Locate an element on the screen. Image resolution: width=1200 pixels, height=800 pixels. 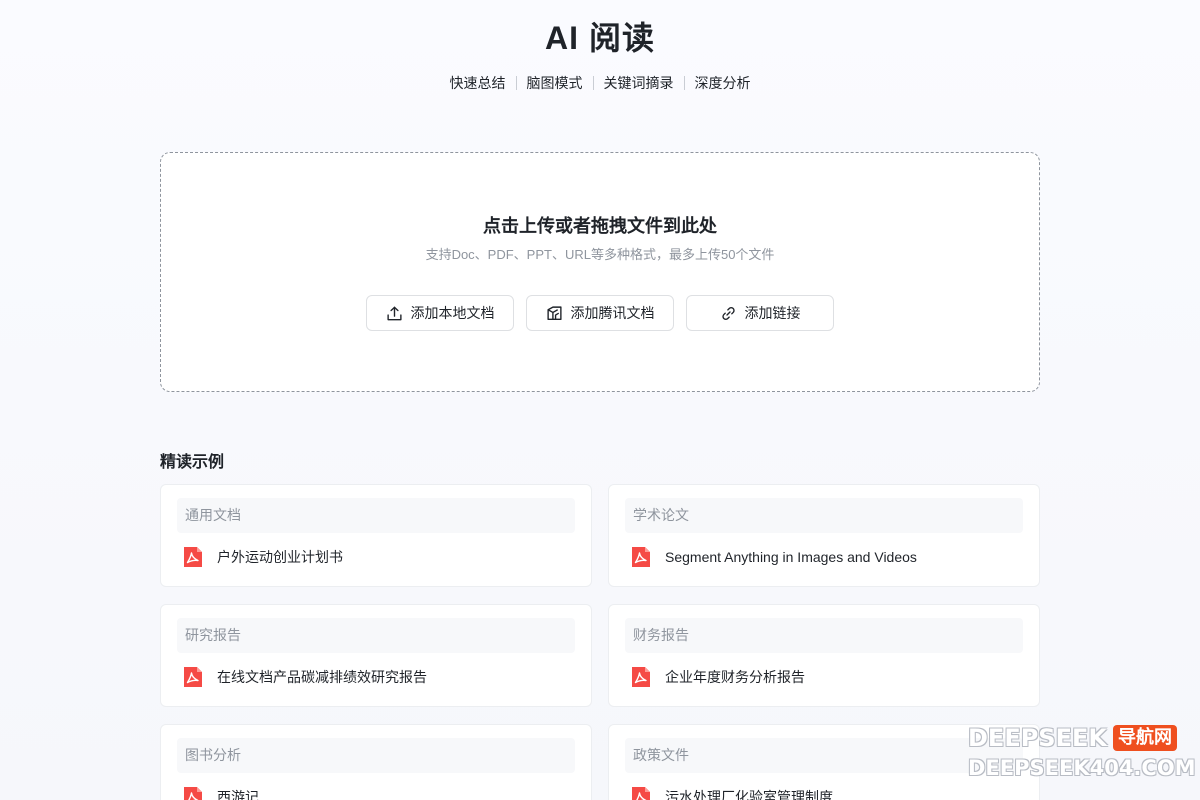
examples-section-title: 精读示例 is located at coordinates (192, 462).